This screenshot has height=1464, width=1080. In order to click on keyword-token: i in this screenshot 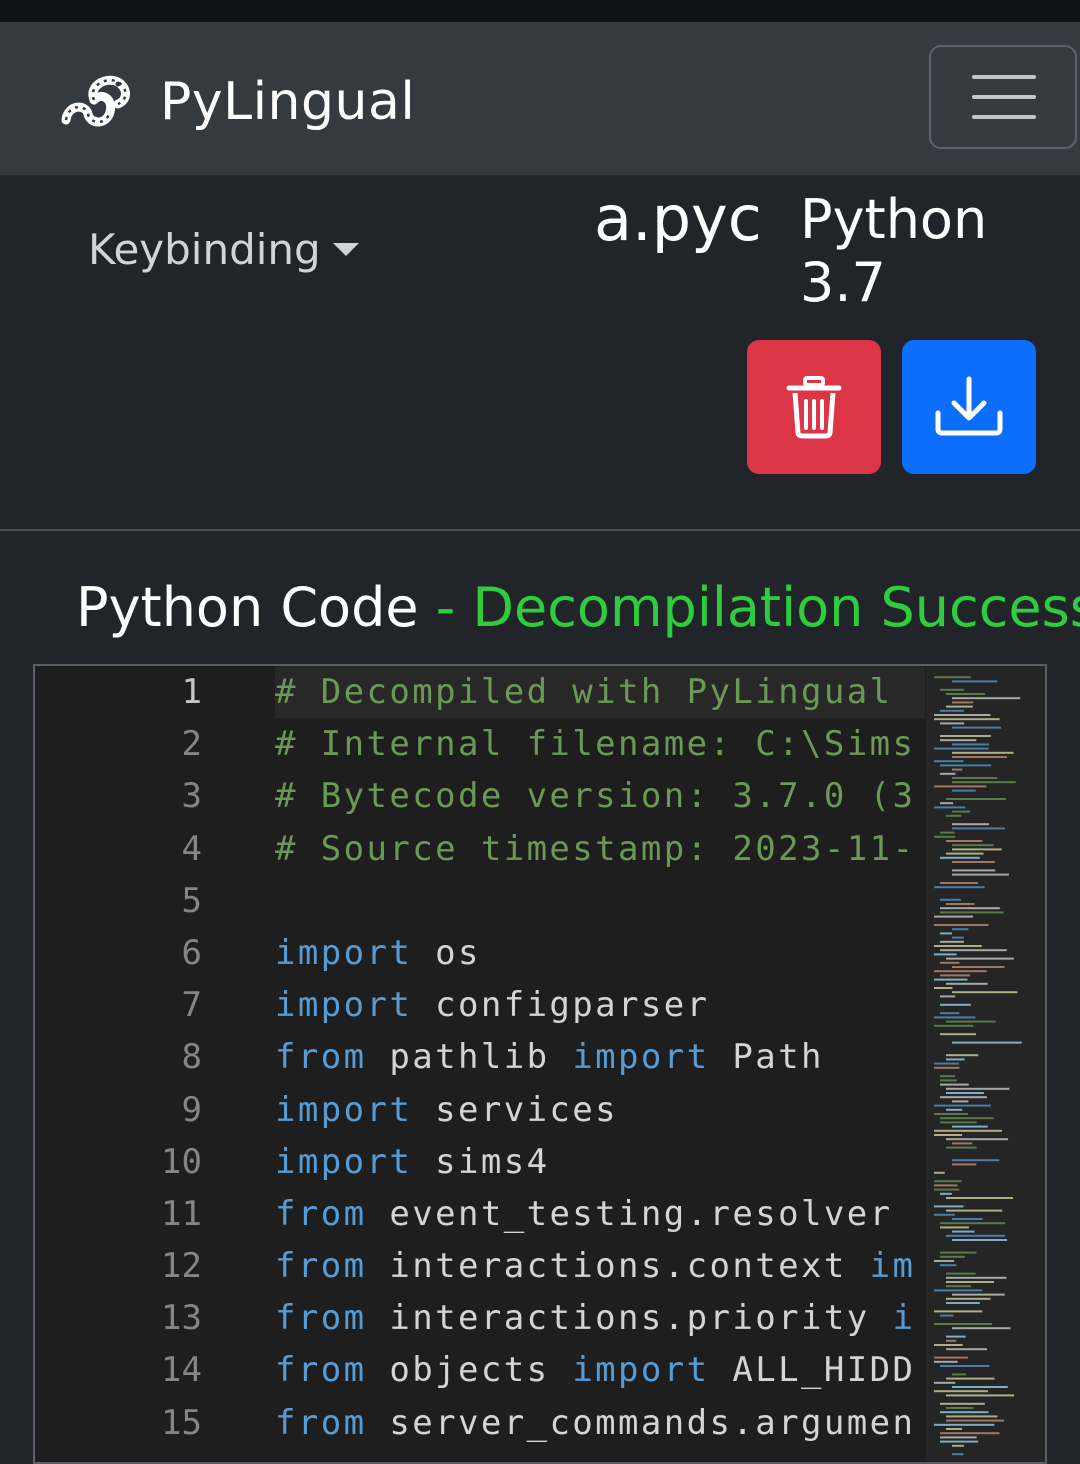, I will do `click(904, 1318)`.